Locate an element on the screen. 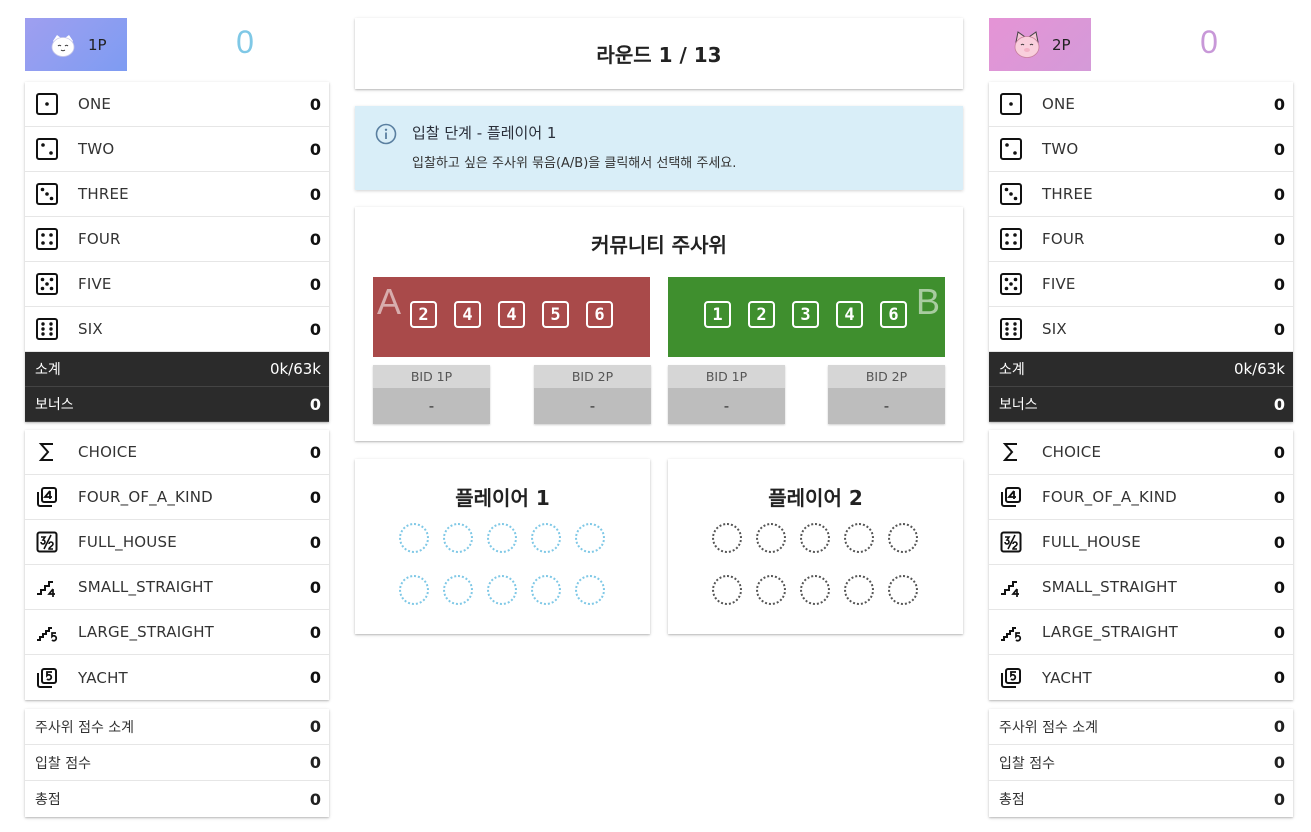 Image resolution: width=1311 pixels, height=832 pixels. score-label: ONE is located at coordinates (1059, 104).